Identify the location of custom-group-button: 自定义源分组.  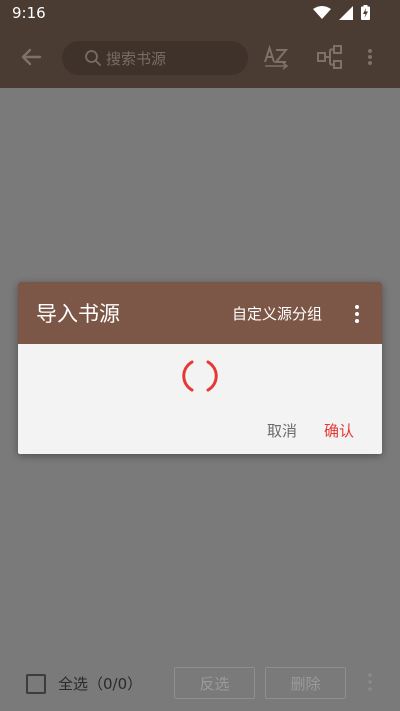
(277, 313).